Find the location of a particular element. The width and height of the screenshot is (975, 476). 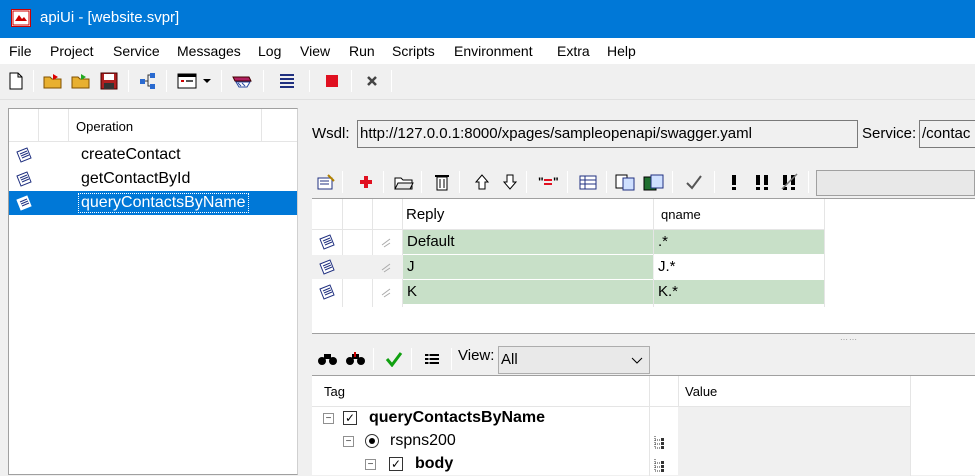

brush-icon is located at coordinates (242, 81).